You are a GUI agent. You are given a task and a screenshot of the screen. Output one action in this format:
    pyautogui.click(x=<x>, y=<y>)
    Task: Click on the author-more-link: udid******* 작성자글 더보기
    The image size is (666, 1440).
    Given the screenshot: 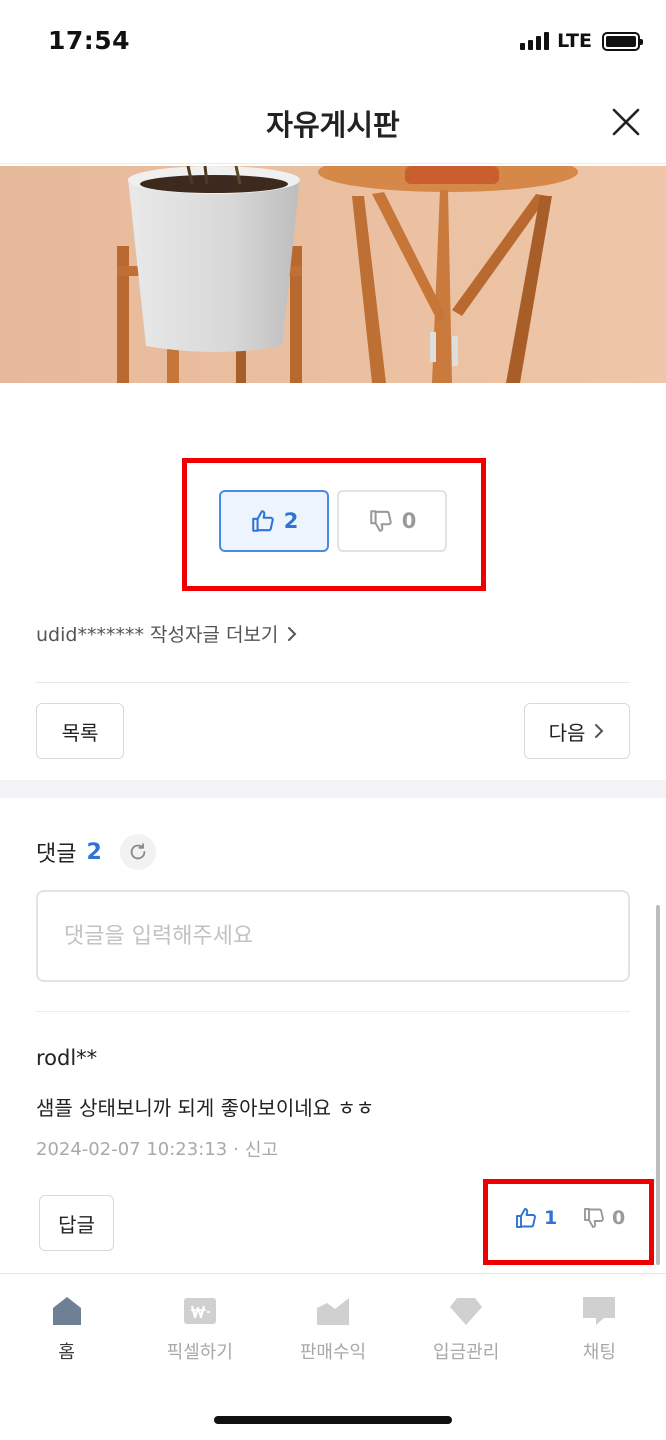 What is the action you would take?
    pyautogui.click(x=167, y=633)
    